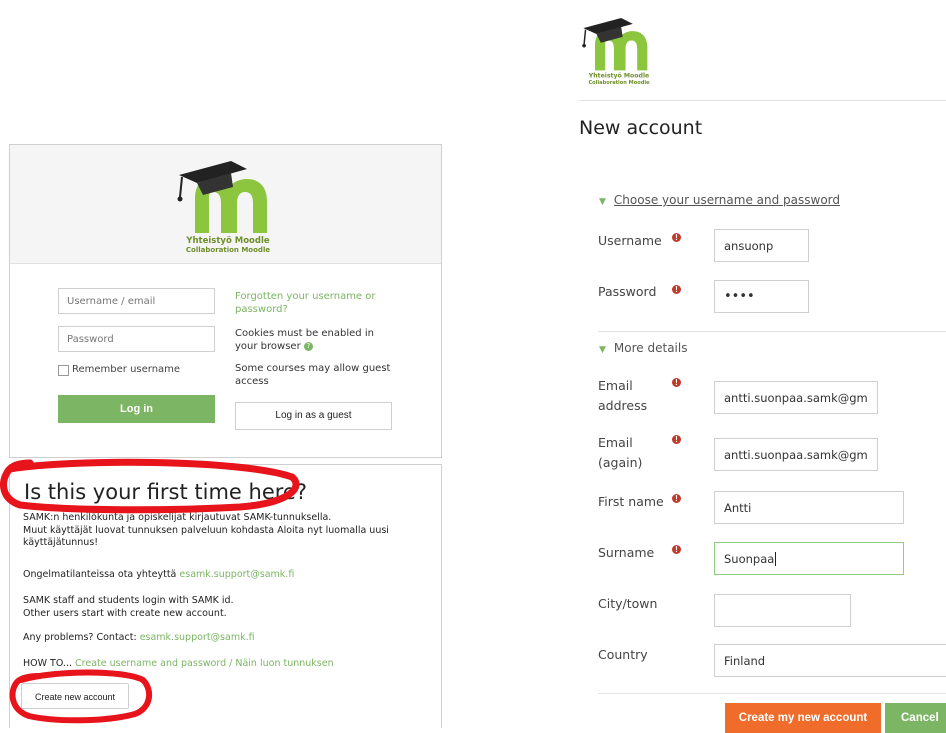 The width and height of the screenshot is (946, 733). I want to click on password-label: Password, so click(627, 291).